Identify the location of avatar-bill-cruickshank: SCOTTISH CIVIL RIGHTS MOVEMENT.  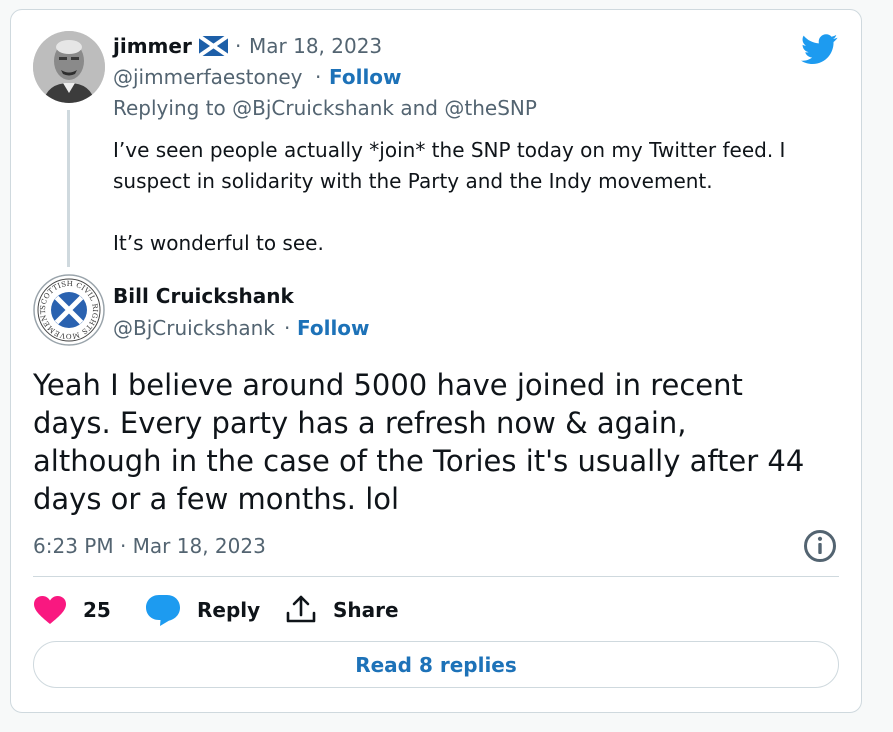
(69, 310).